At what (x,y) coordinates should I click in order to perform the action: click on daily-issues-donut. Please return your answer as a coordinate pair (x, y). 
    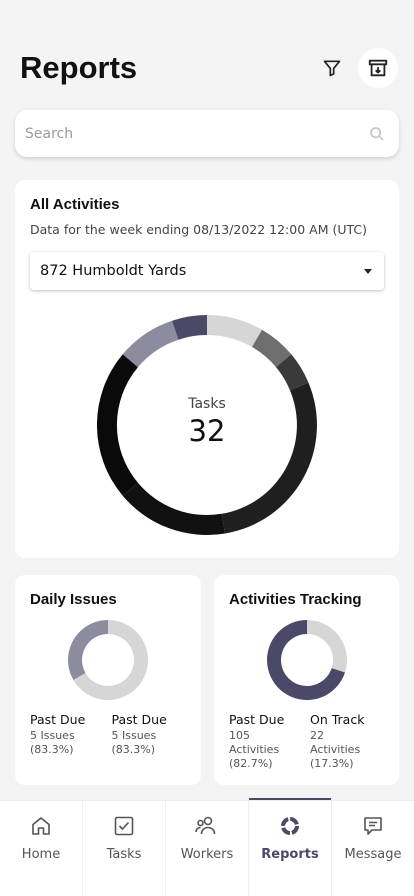
    Looking at the image, I should click on (108, 660).